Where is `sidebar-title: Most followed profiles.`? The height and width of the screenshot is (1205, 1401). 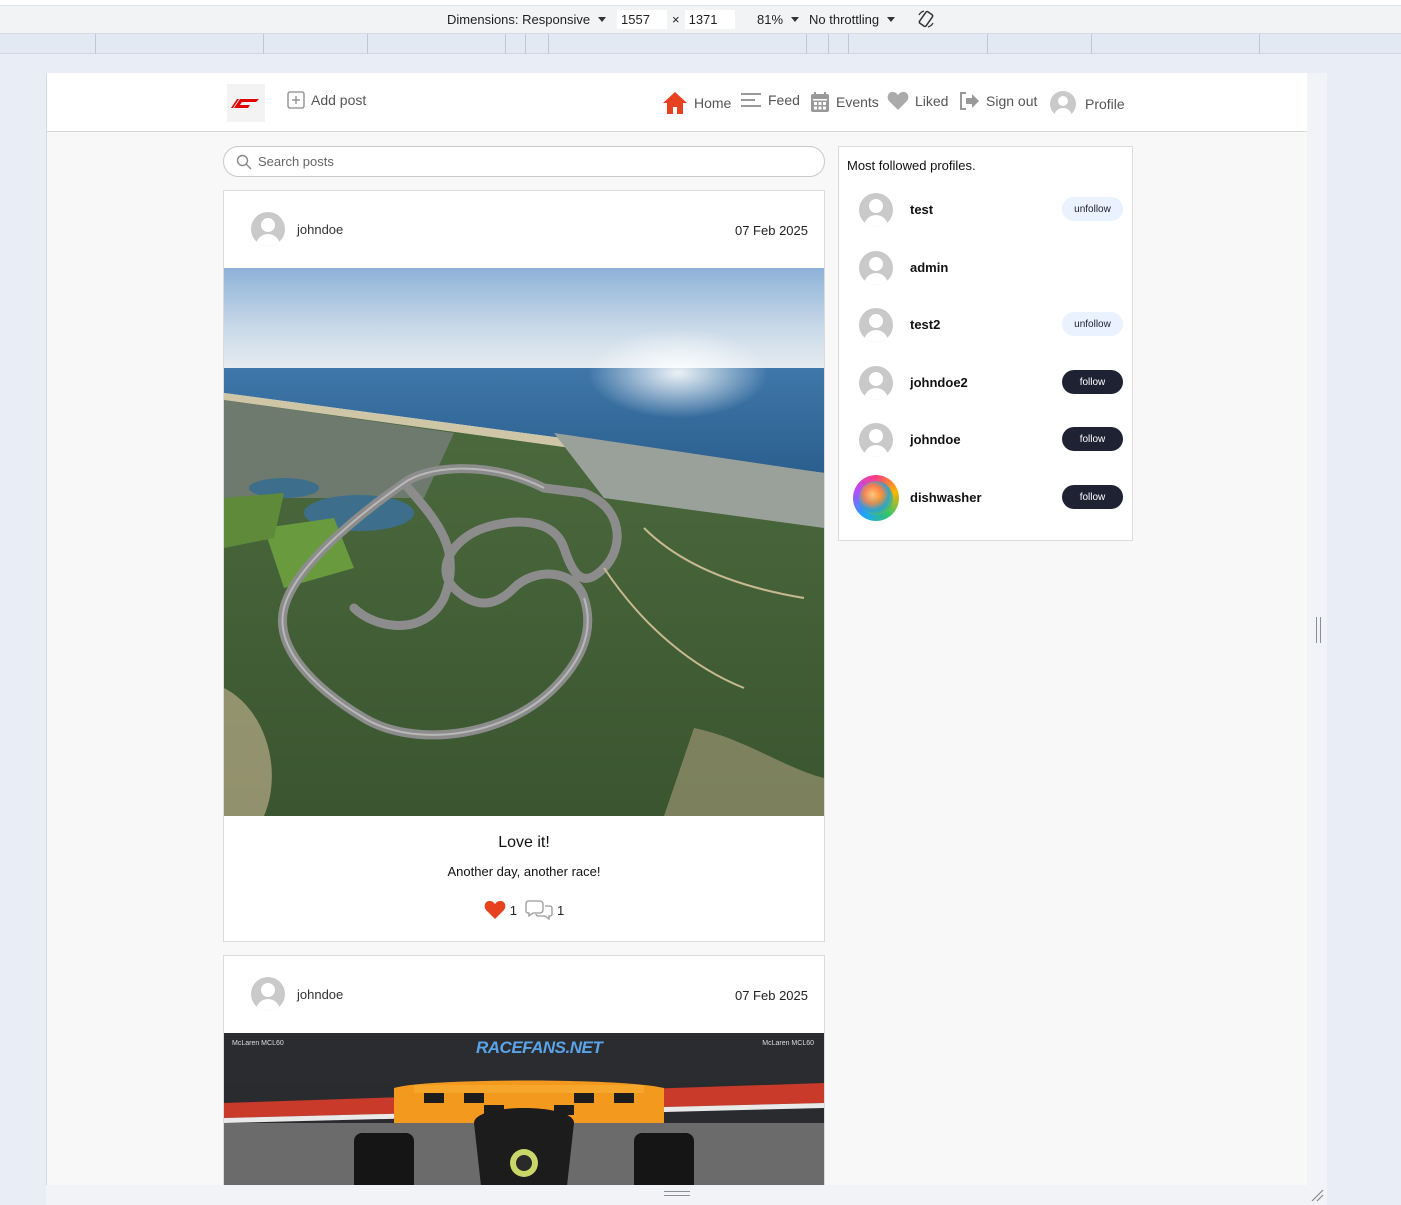
sidebar-title: Most followed profiles. is located at coordinates (911, 165).